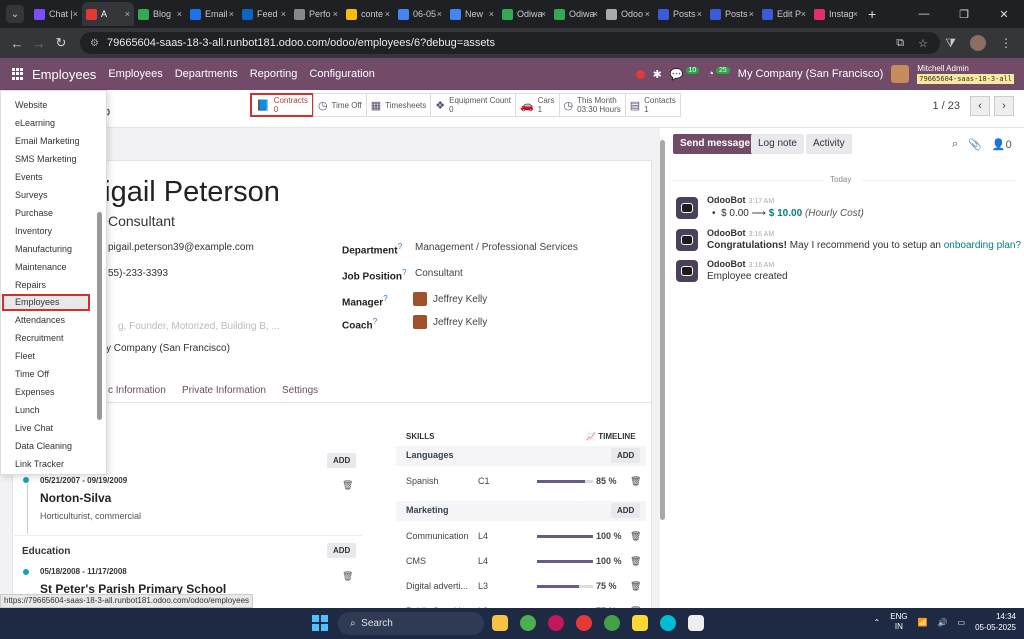 Image resolution: width=1024 pixels, height=639 pixels. What do you see at coordinates (29, 177) in the screenshot?
I see `app-menu-item-events: Events` at bounding box center [29, 177].